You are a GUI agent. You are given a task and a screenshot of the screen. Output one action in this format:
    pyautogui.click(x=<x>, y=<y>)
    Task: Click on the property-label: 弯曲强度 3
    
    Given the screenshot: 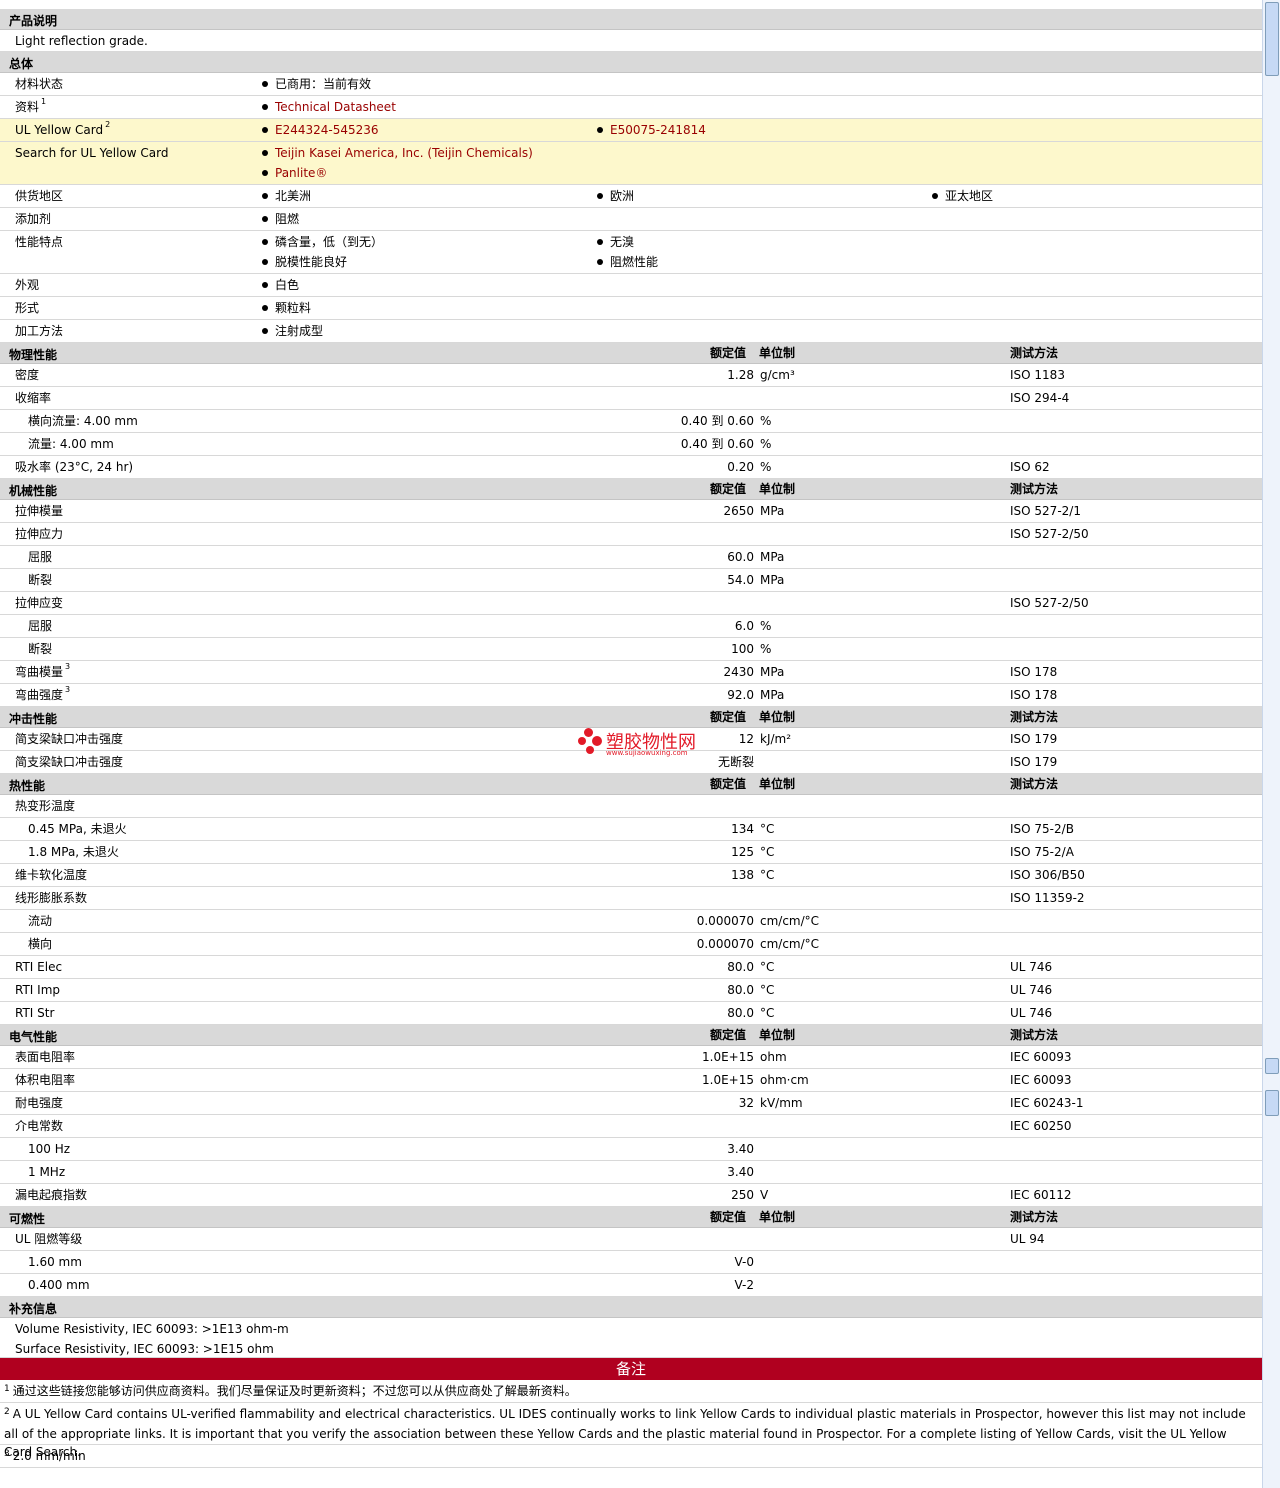 What is the action you would take?
    pyautogui.click(x=42, y=694)
    